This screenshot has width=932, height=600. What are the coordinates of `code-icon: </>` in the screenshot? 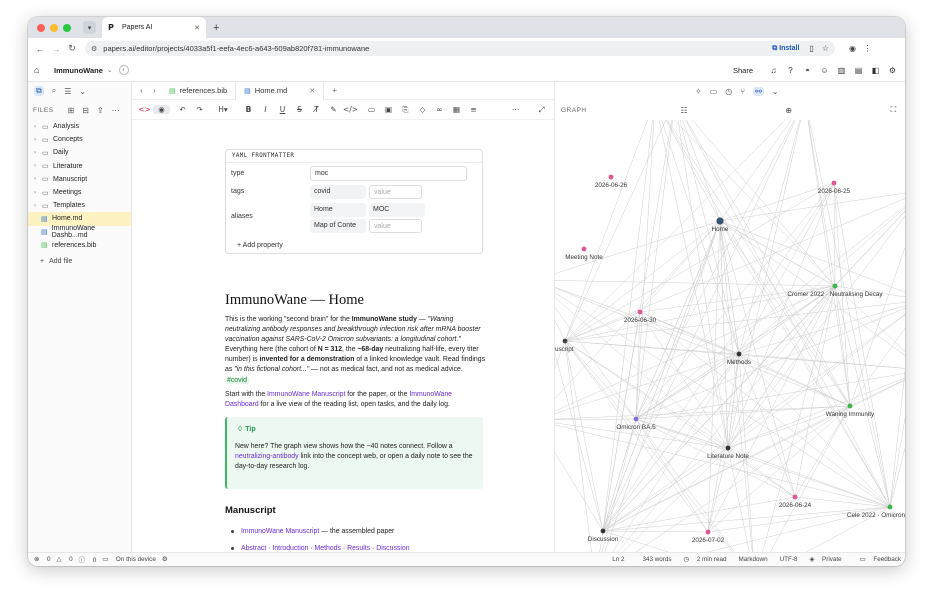 It's located at (350, 109).